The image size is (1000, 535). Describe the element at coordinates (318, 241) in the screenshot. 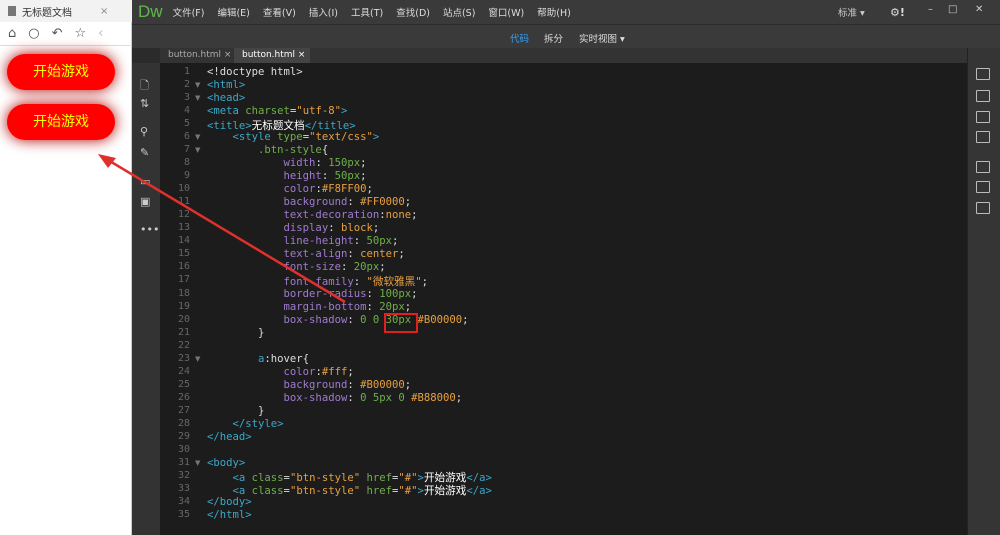

I see `code-token: line-height` at that location.